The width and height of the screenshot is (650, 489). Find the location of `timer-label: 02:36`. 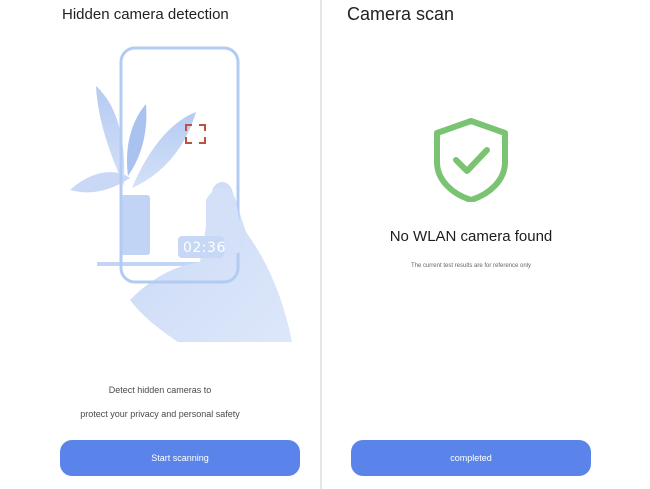

timer-label: 02:36 is located at coordinates (204, 248).